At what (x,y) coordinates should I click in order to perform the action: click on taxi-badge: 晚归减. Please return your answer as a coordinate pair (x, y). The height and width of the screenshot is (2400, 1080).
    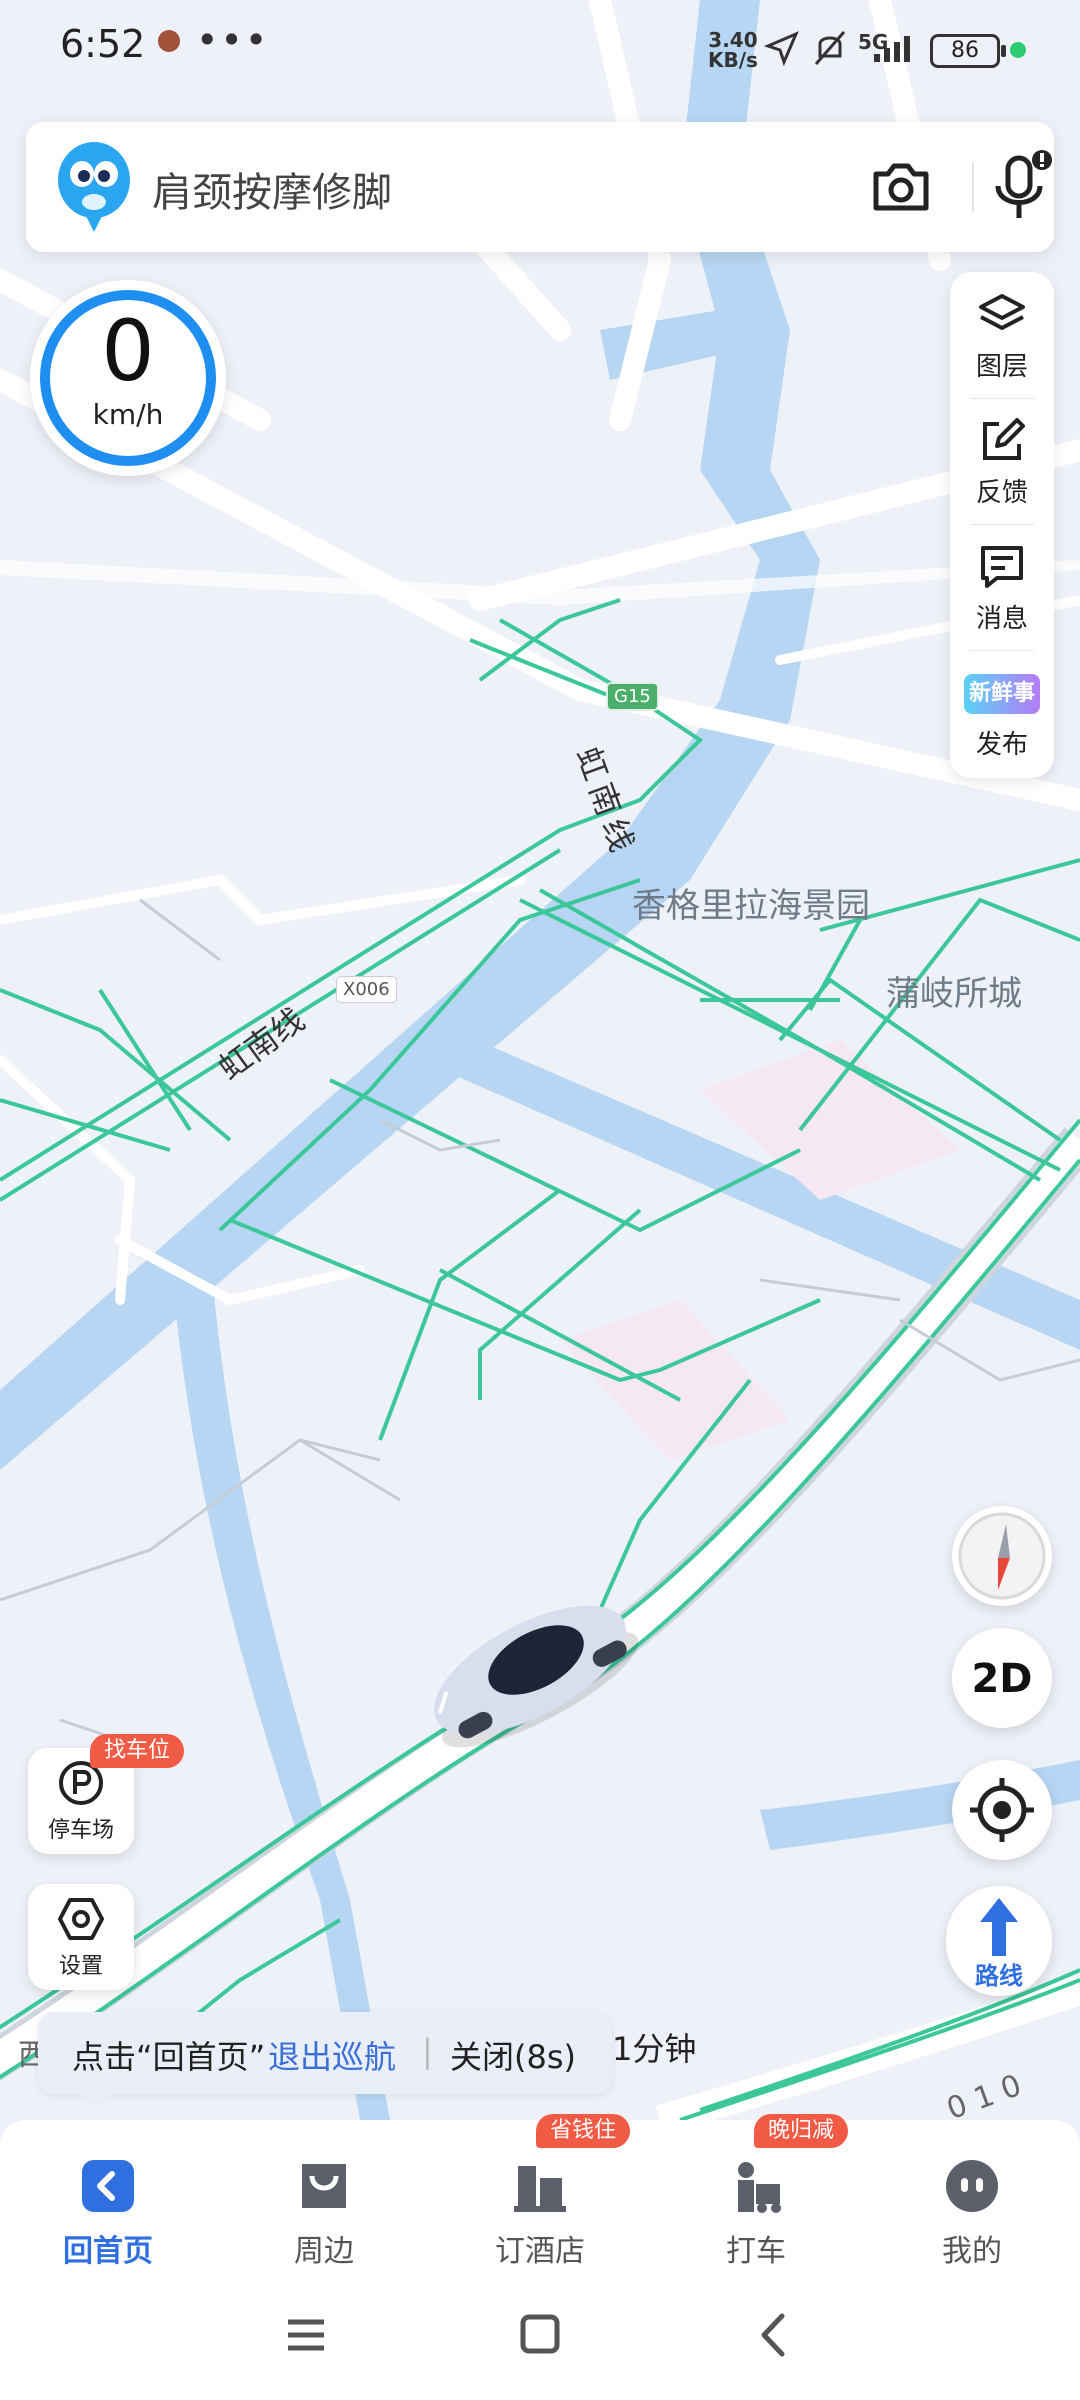
    Looking at the image, I should click on (801, 2131).